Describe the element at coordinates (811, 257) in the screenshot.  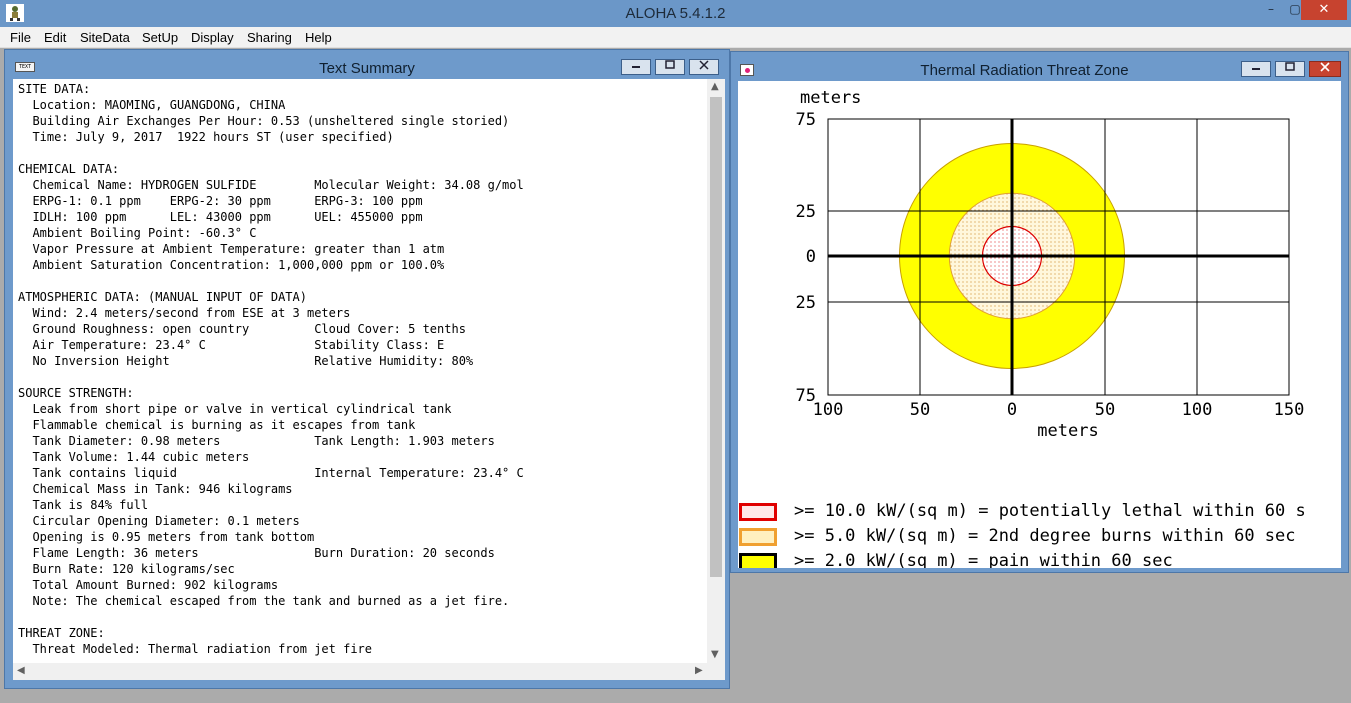
I see `y-tick-label: 0` at that location.